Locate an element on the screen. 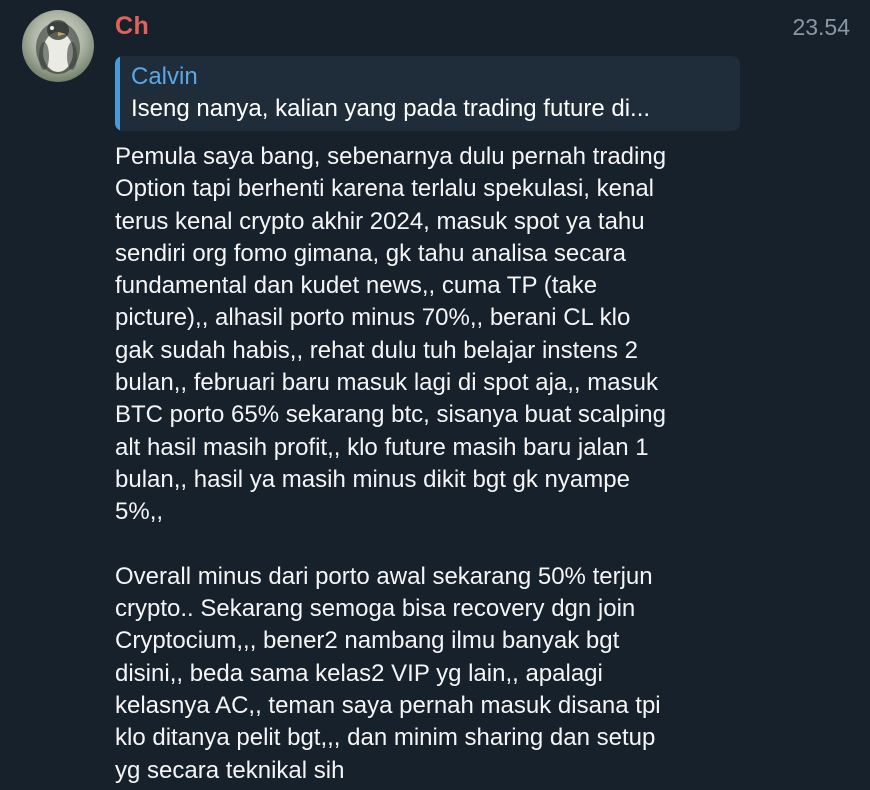 This screenshot has height=790, width=870. message-time: 23.54 is located at coordinates (821, 27).